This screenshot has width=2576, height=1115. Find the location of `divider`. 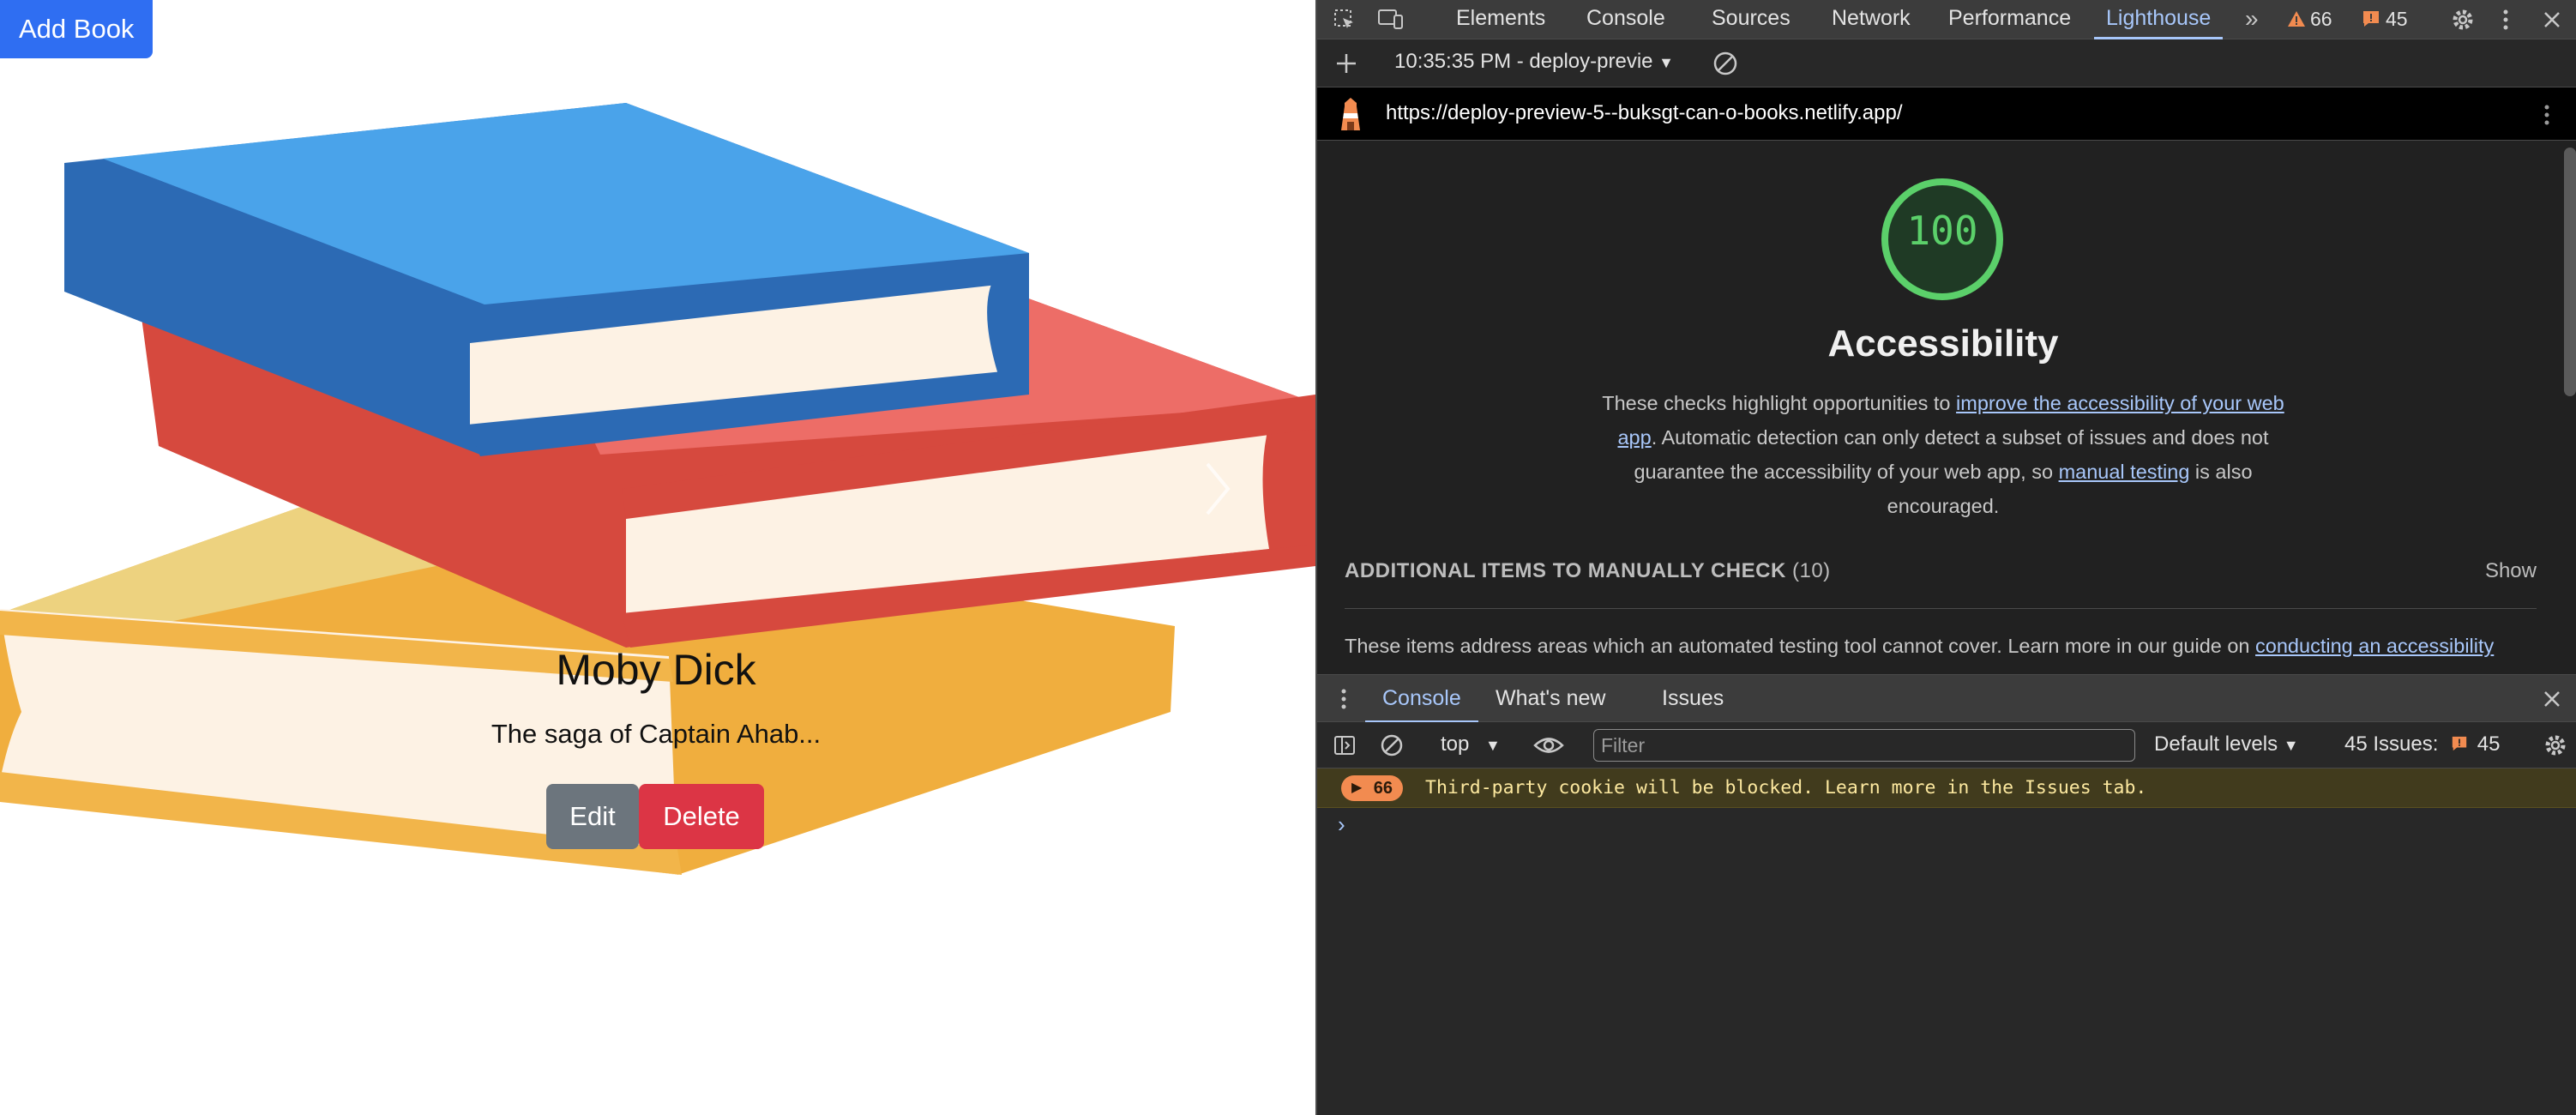

divider is located at coordinates (1941, 608).